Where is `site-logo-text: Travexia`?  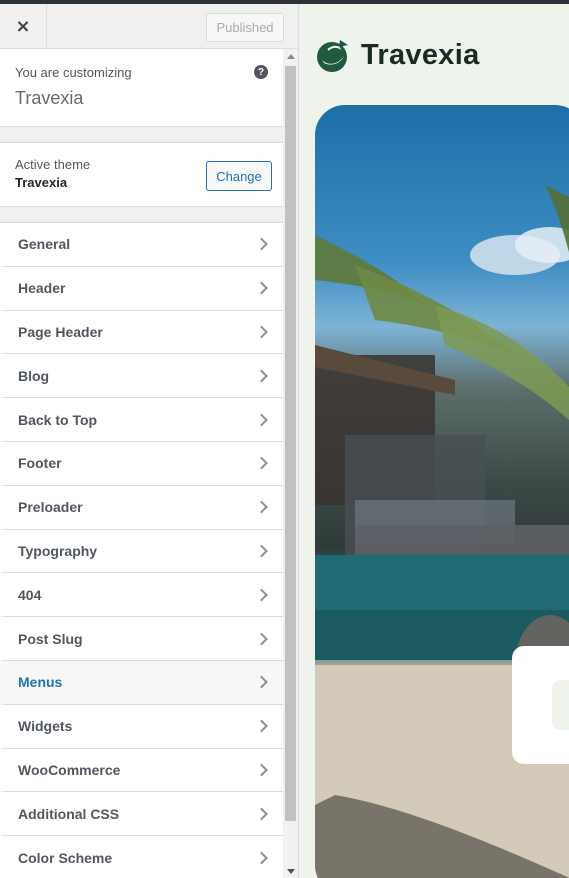
site-logo-text: Travexia is located at coordinates (420, 54).